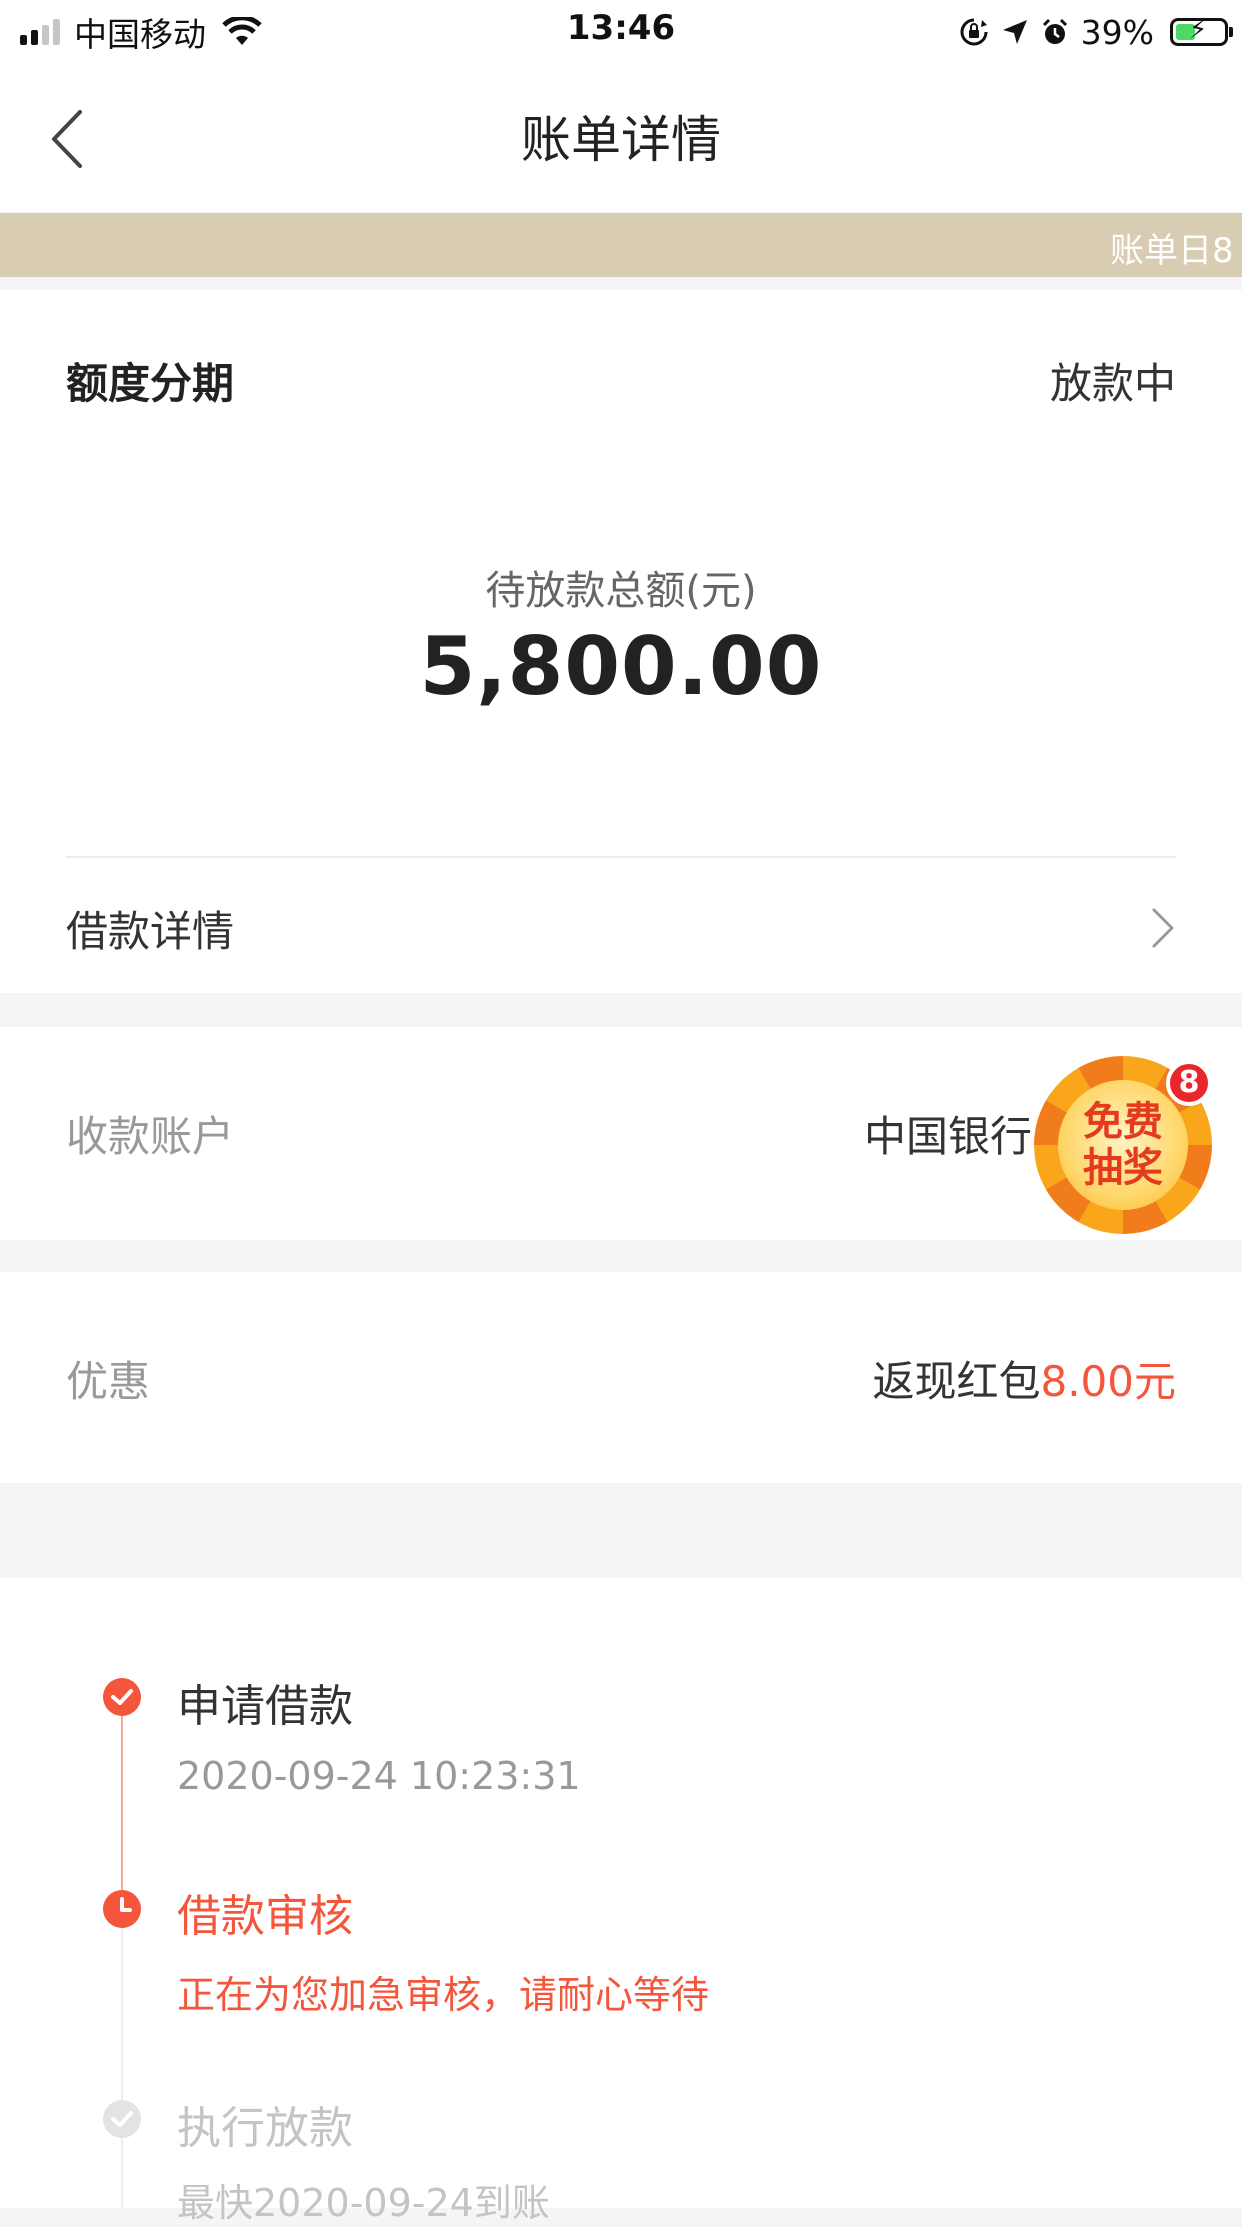  What do you see at coordinates (1112, 383) in the screenshot?
I see `loan-status: 放款中` at bounding box center [1112, 383].